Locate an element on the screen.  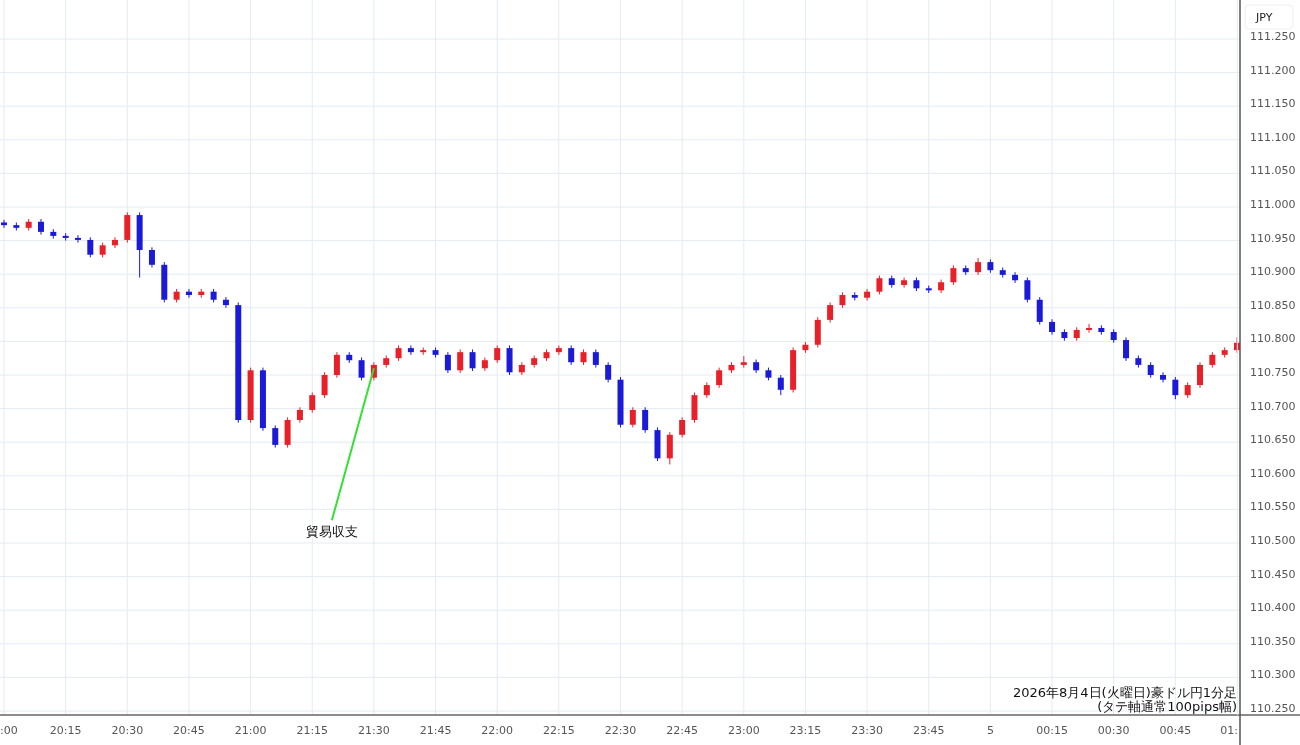
x-axis-label: 21:30 is located at coordinates (374, 730).